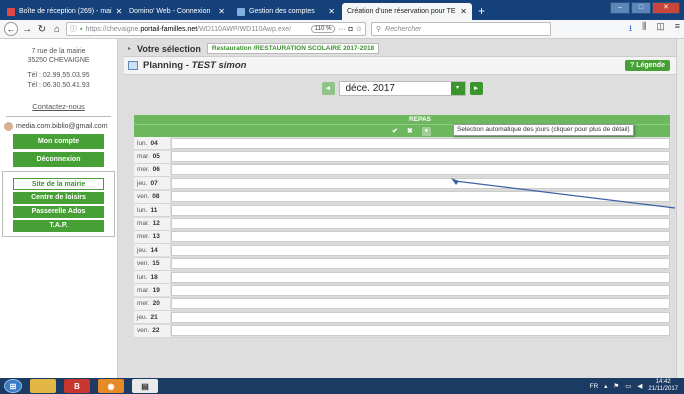 Image resolution: width=684 pixels, height=394 pixels. Describe the element at coordinates (156, 264) in the screenshot. I see `day-number: 15` at that location.